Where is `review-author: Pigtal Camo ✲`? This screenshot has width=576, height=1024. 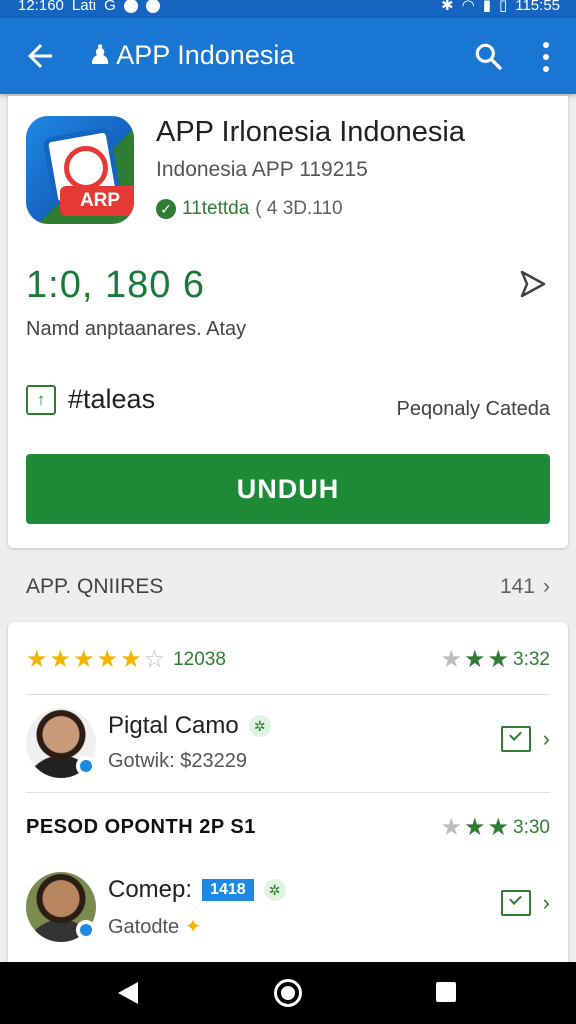
review-author: Pigtal Camo ✲ is located at coordinates (189, 726).